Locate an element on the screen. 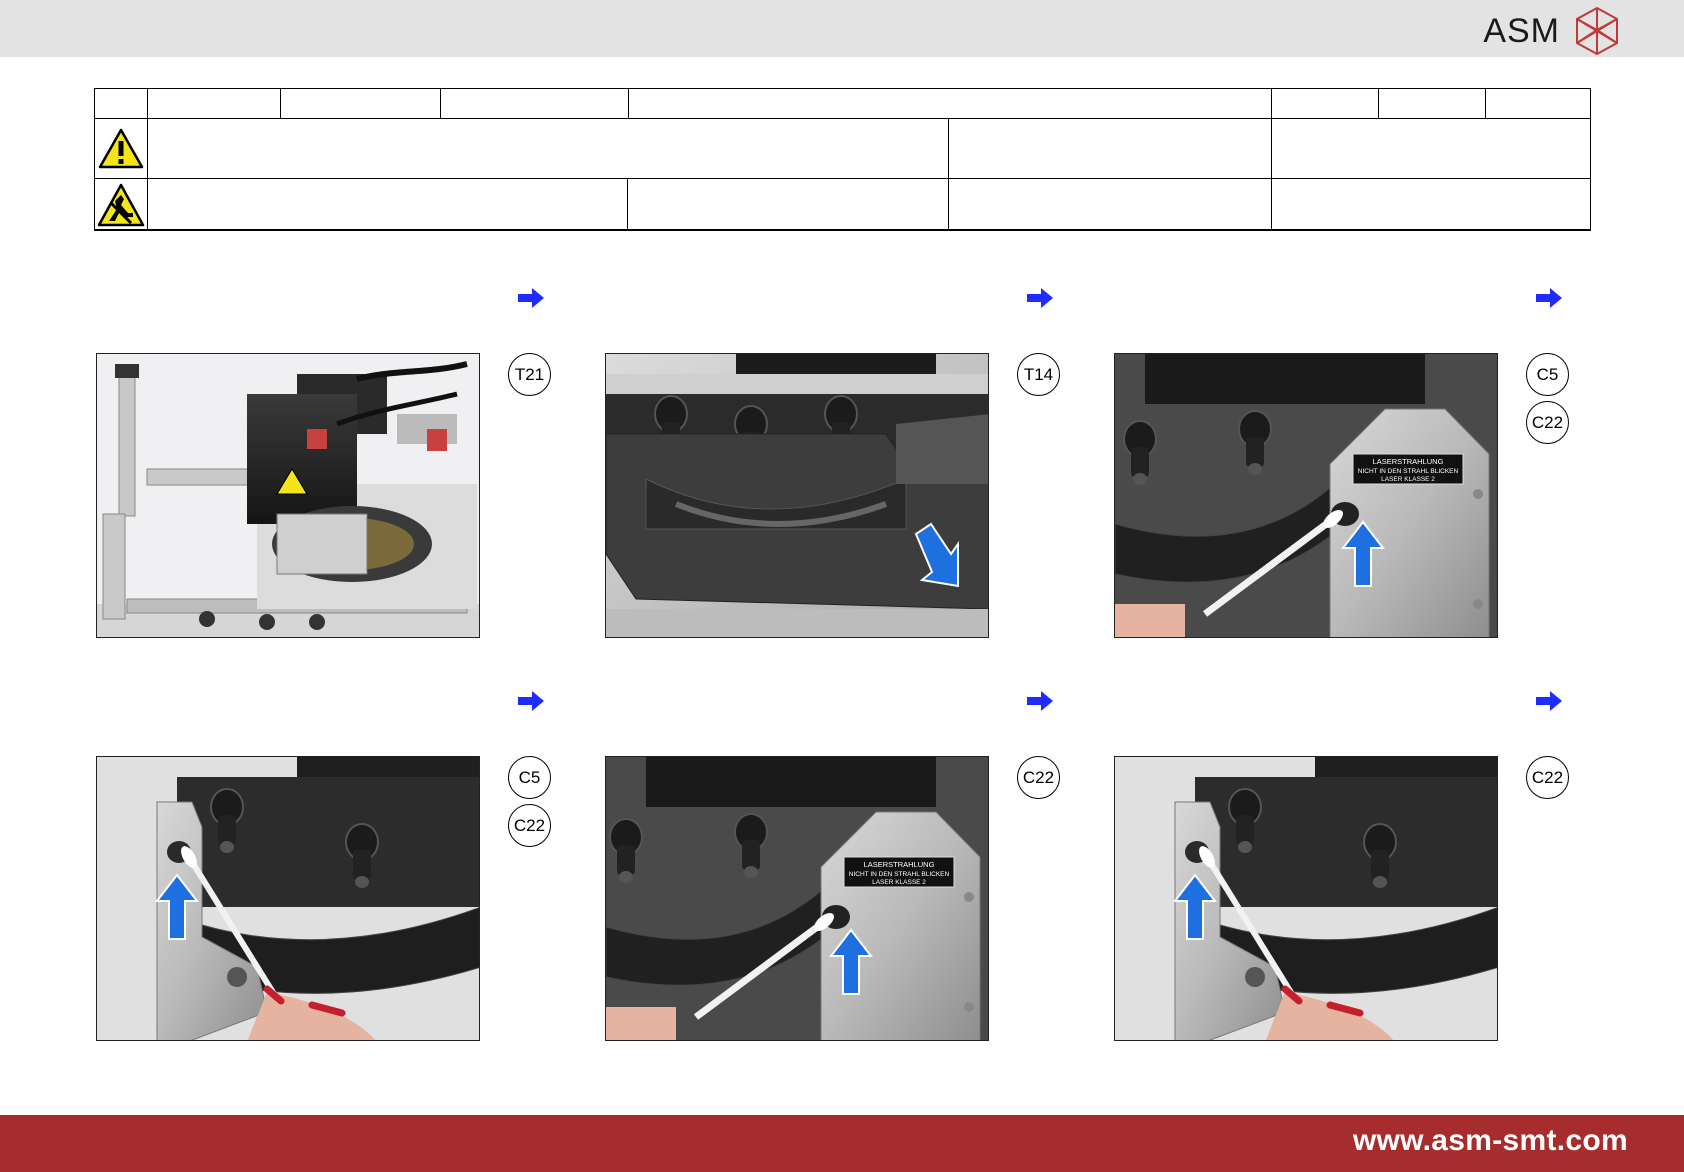  brand-logo: ASM is located at coordinates (1552, 31).